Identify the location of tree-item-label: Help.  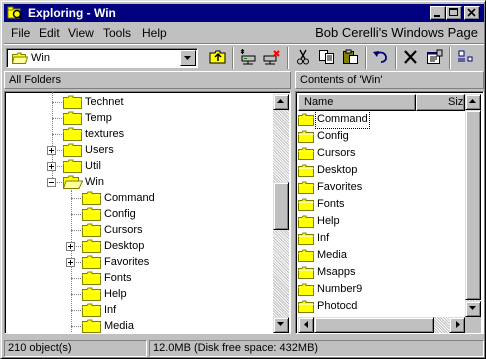
(115, 294).